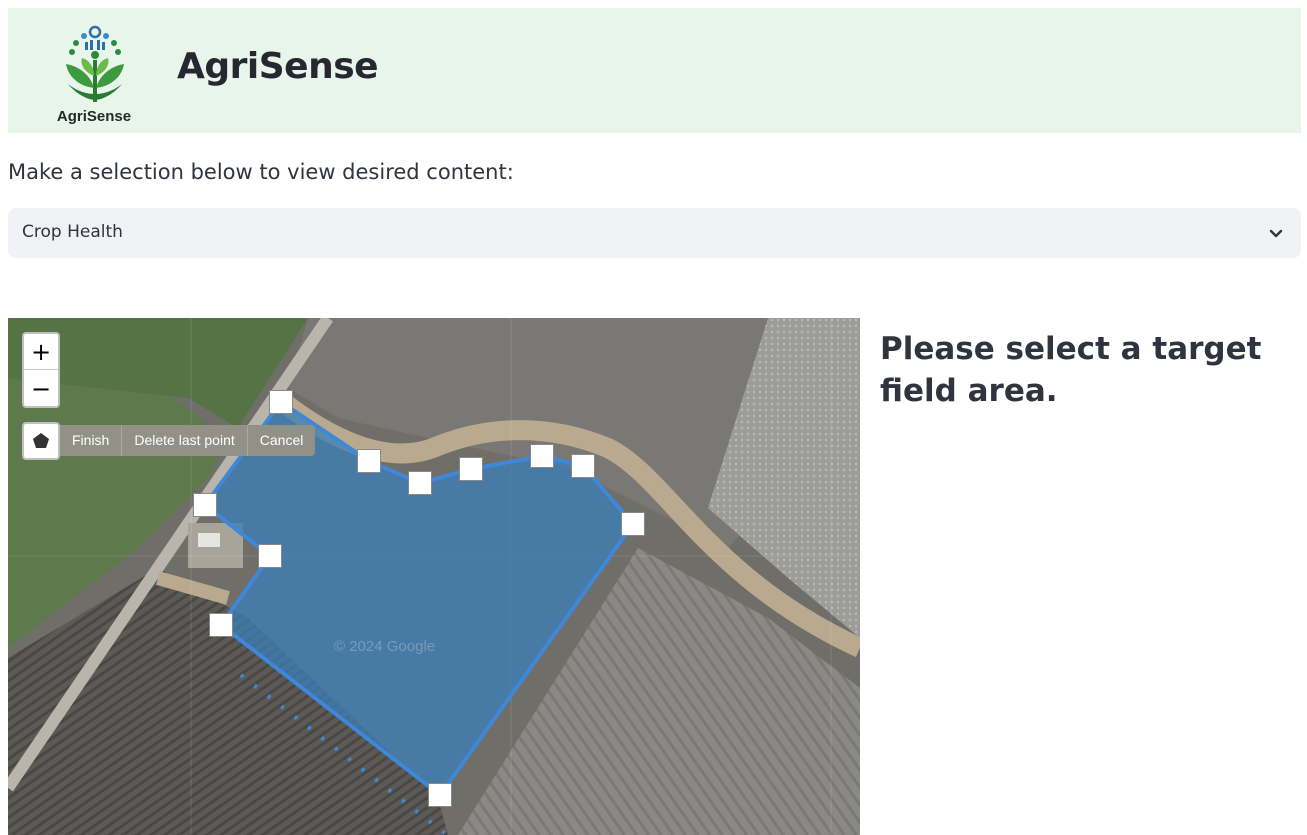 The height and width of the screenshot is (835, 1307). I want to click on zoom-in-button: +, so click(41, 352).